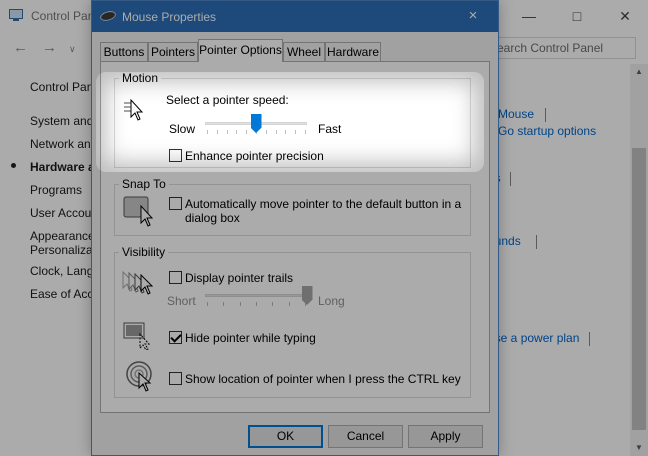  I want to click on pointer-speed-label: Select a pointer speed:, so click(227, 100).